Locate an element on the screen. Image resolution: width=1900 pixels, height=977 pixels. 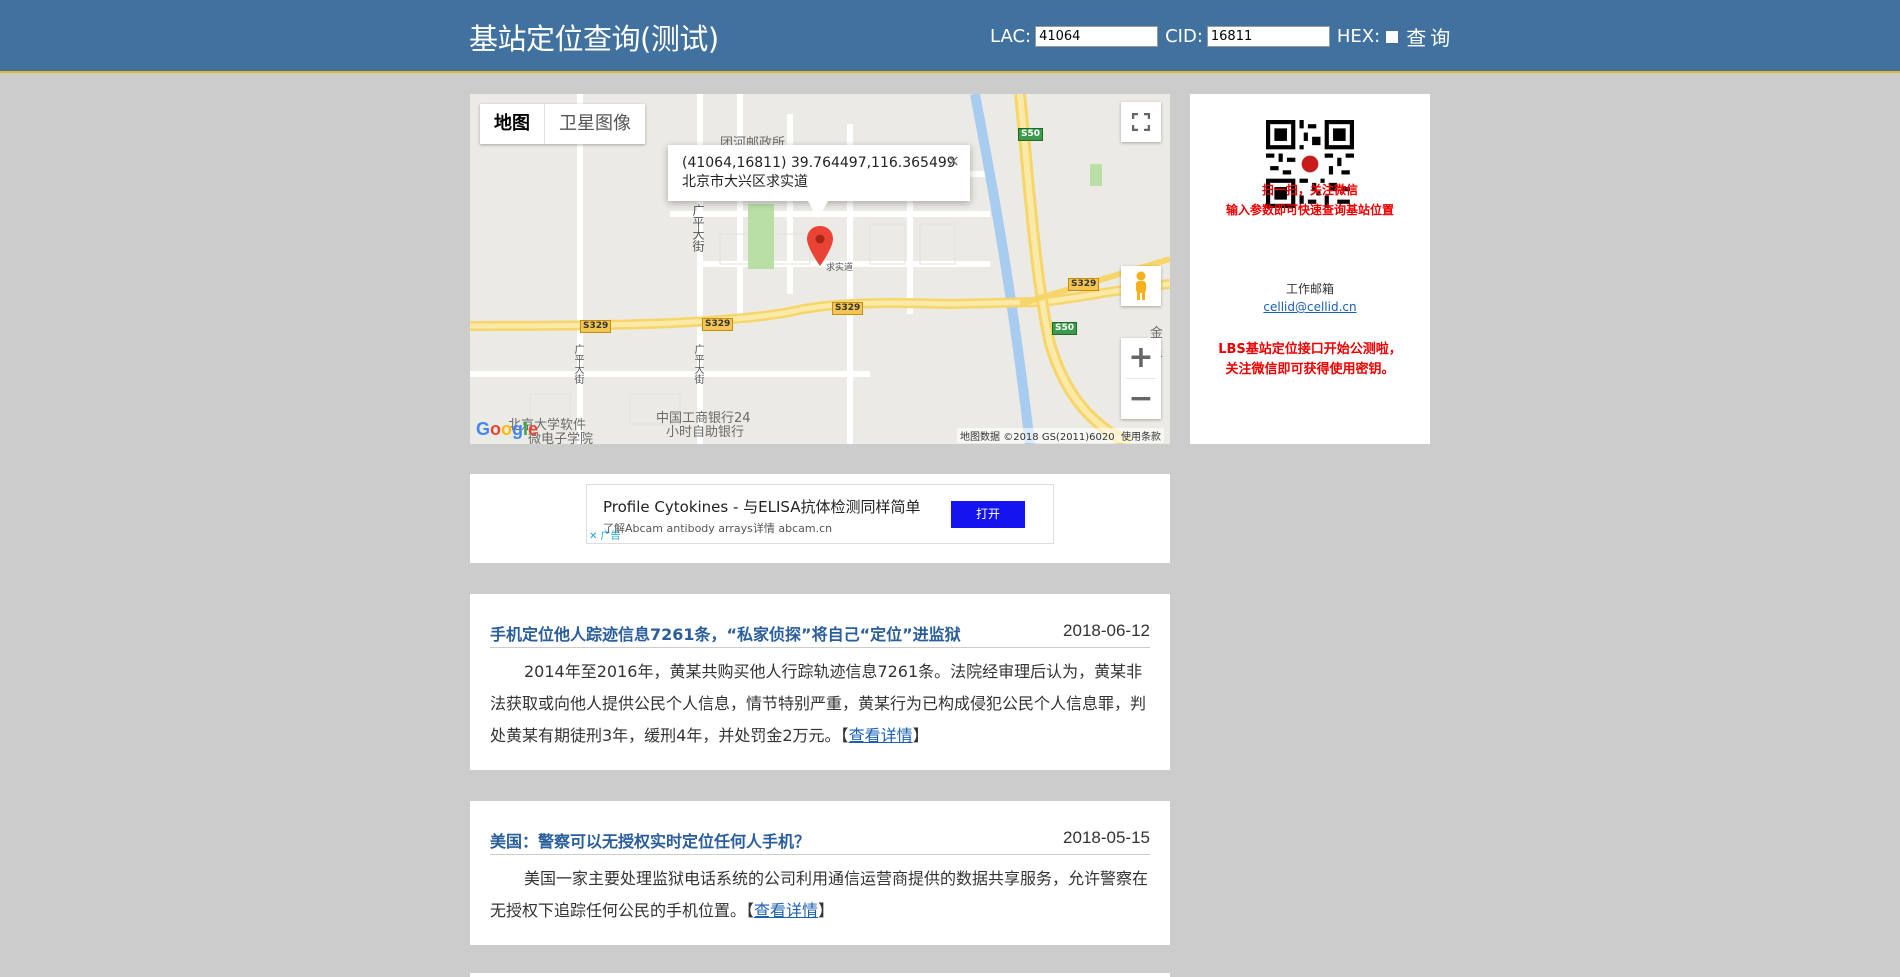
fullscreen-icon is located at coordinates (1141, 122).